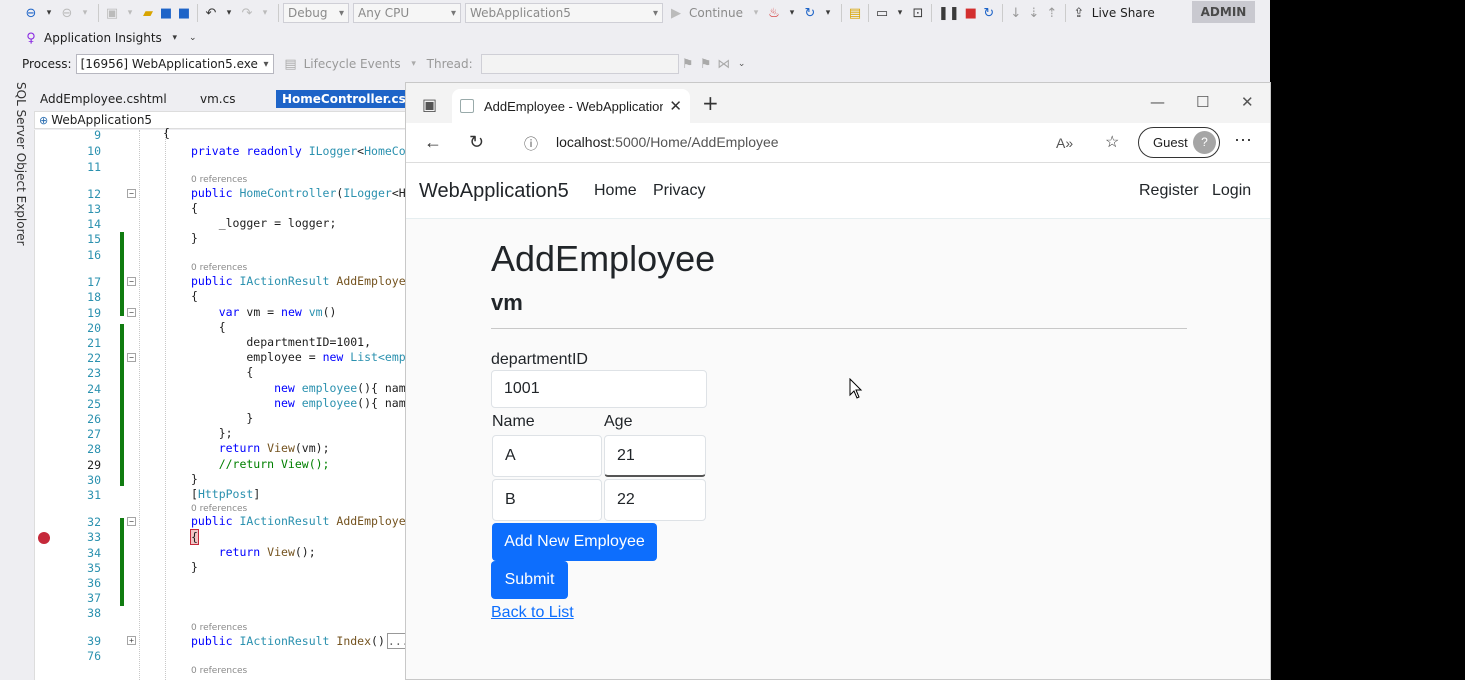 This screenshot has width=1465, height=680. I want to click on breakpoint-icon, so click(44, 538).